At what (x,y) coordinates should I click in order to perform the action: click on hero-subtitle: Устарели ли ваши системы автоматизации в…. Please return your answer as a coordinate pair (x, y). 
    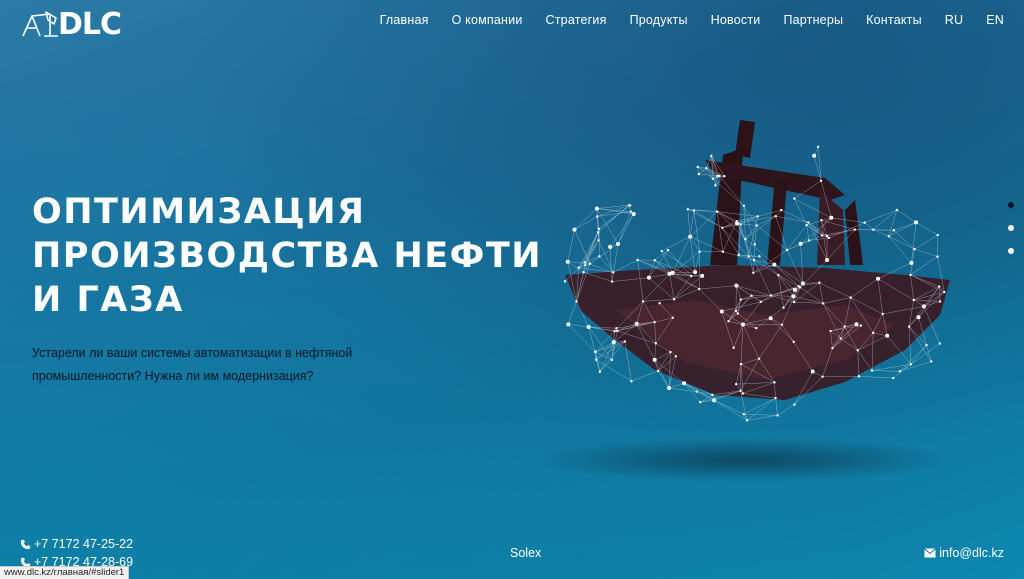
    Looking at the image, I should click on (192, 364).